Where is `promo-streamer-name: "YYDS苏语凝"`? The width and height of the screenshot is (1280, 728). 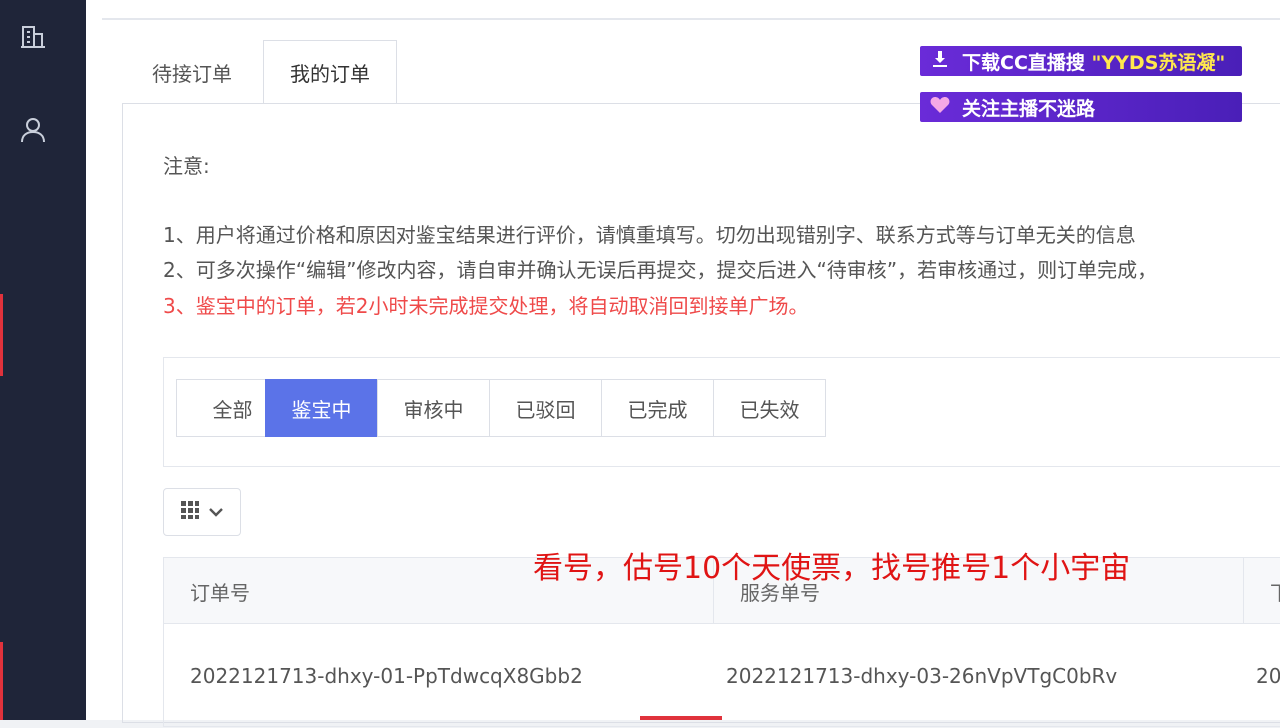
promo-streamer-name: "YYDS苏语凝" is located at coordinates (1158, 62).